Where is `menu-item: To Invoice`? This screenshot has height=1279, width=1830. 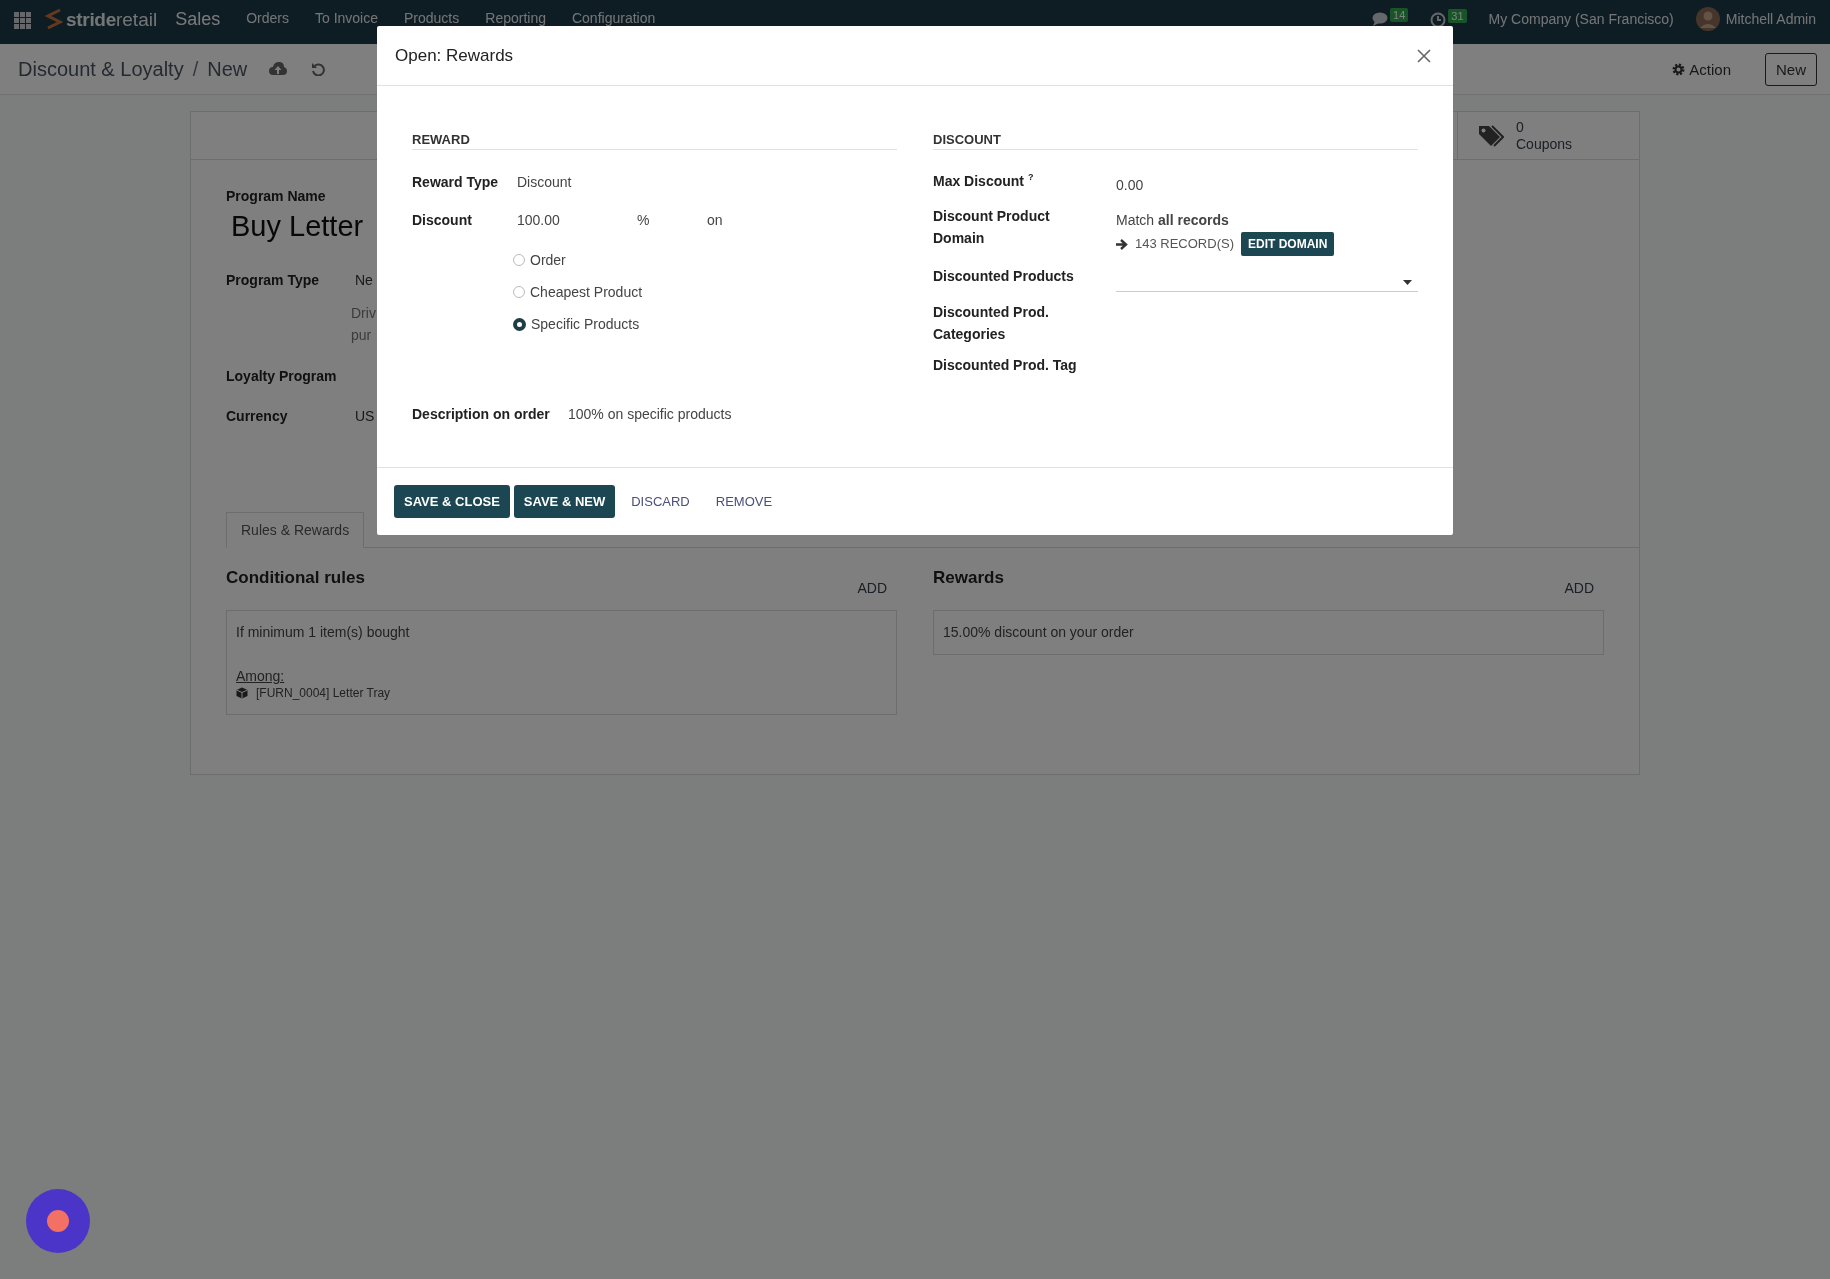
menu-item: To Invoice is located at coordinates (346, 18).